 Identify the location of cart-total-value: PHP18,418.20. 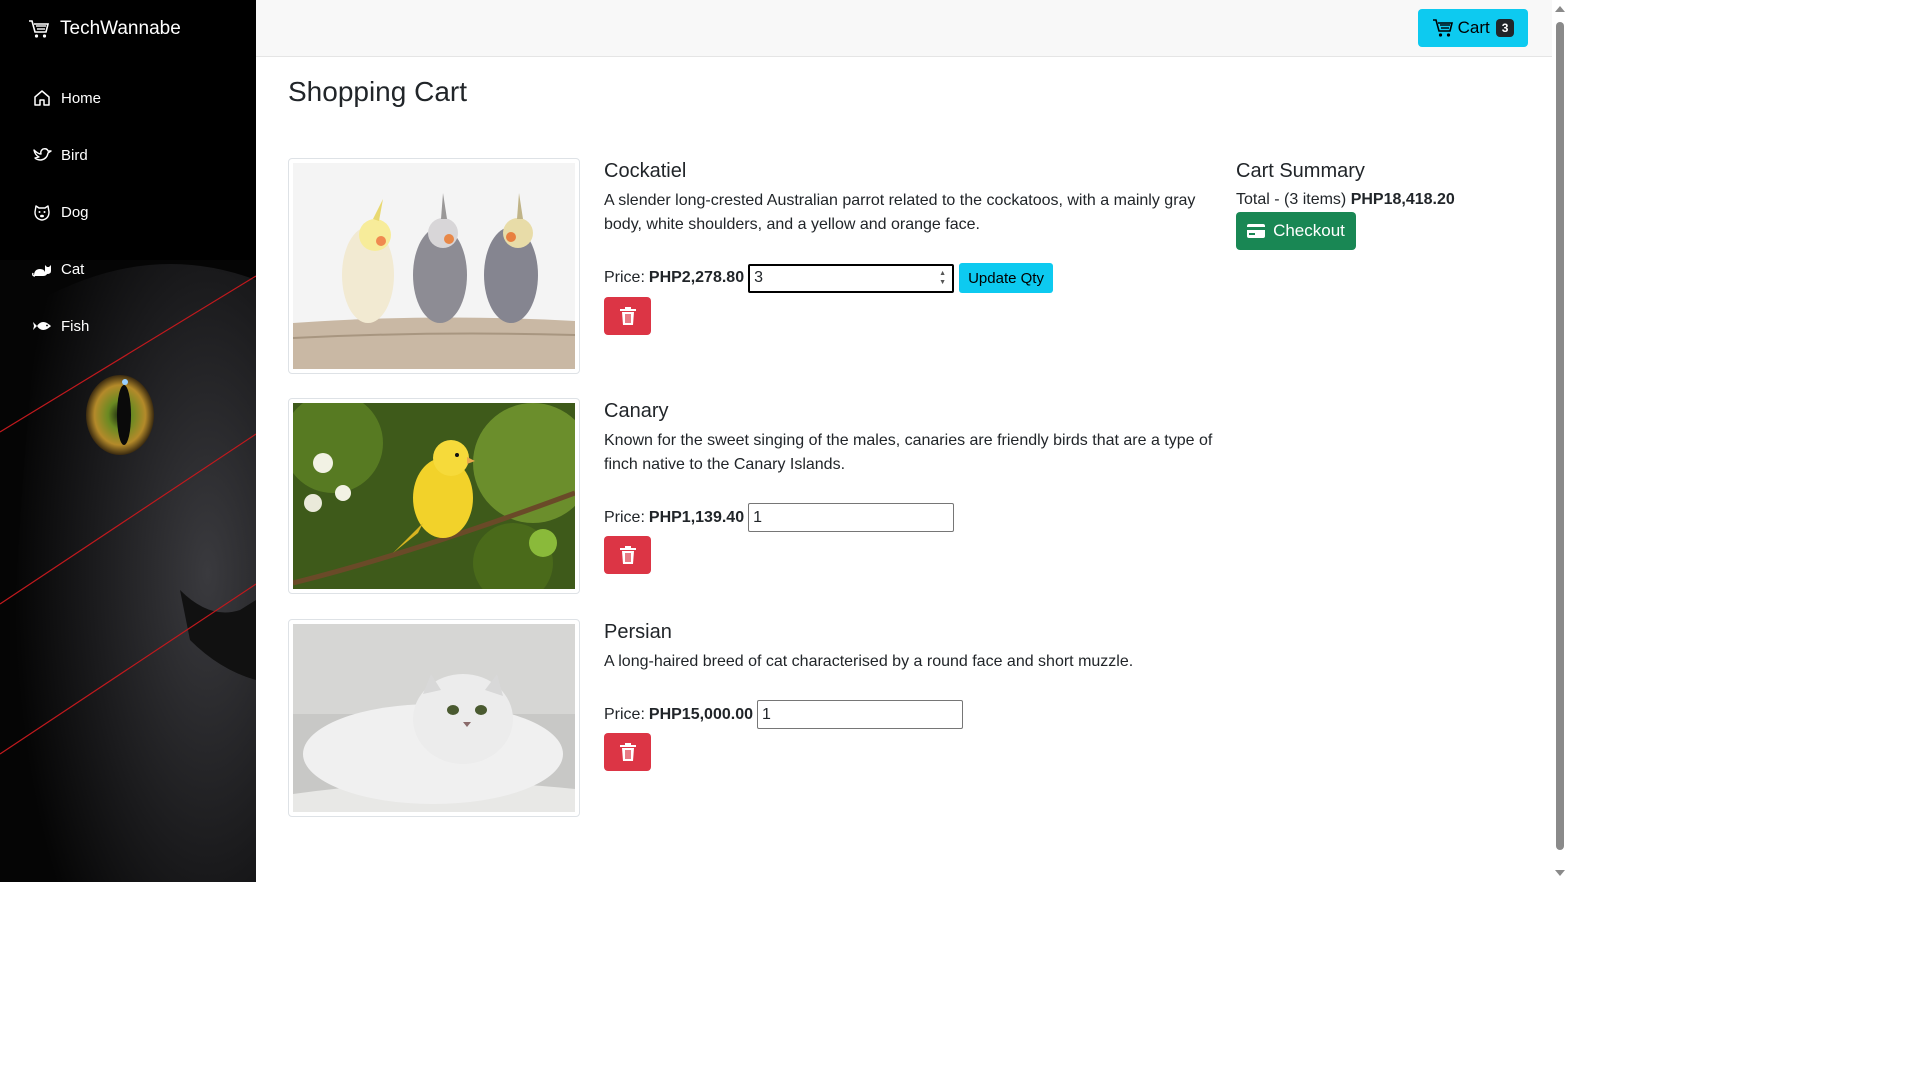
(1402, 199).